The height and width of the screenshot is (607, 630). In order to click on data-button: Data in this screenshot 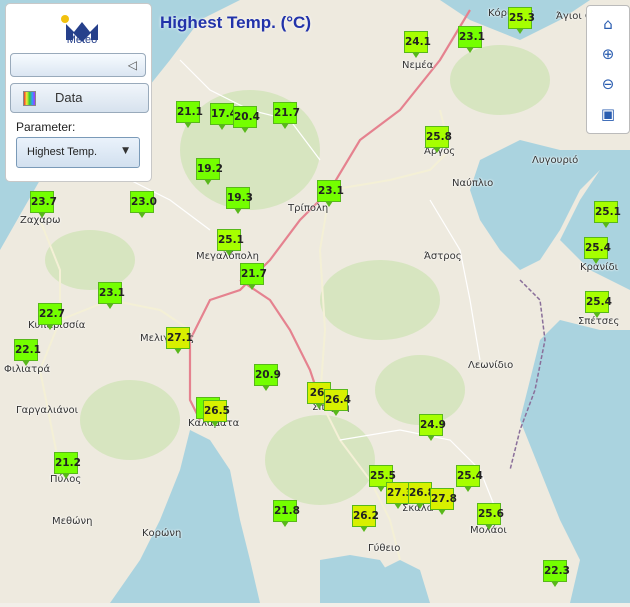, I will do `click(79, 98)`.